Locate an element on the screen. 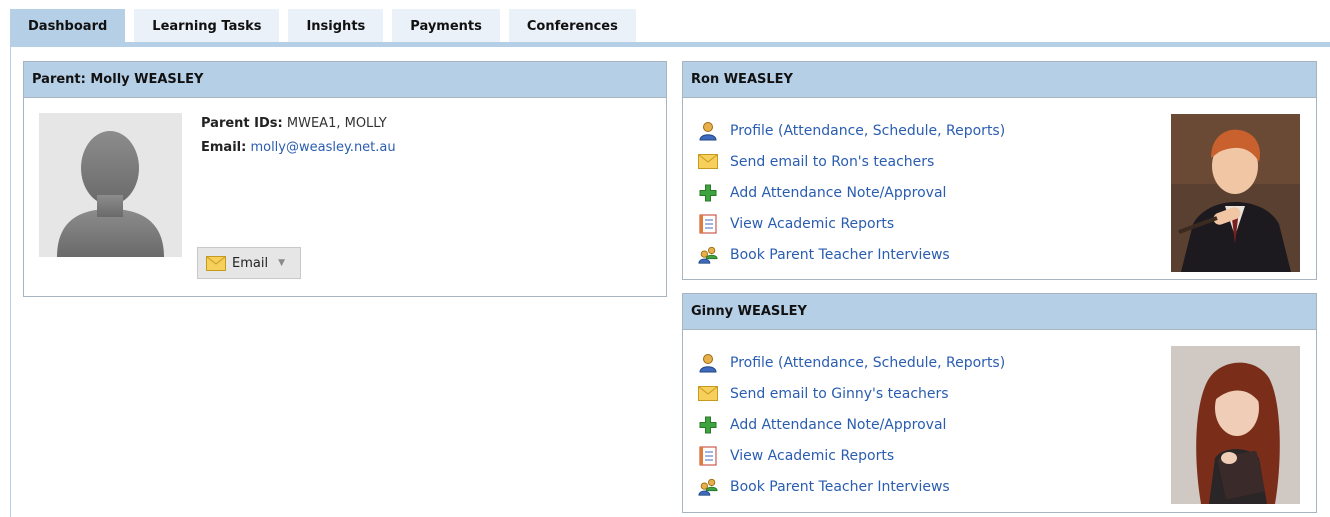 The width and height of the screenshot is (1330, 517). email-dropdown-button: Email ▼ is located at coordinates (249, 263).